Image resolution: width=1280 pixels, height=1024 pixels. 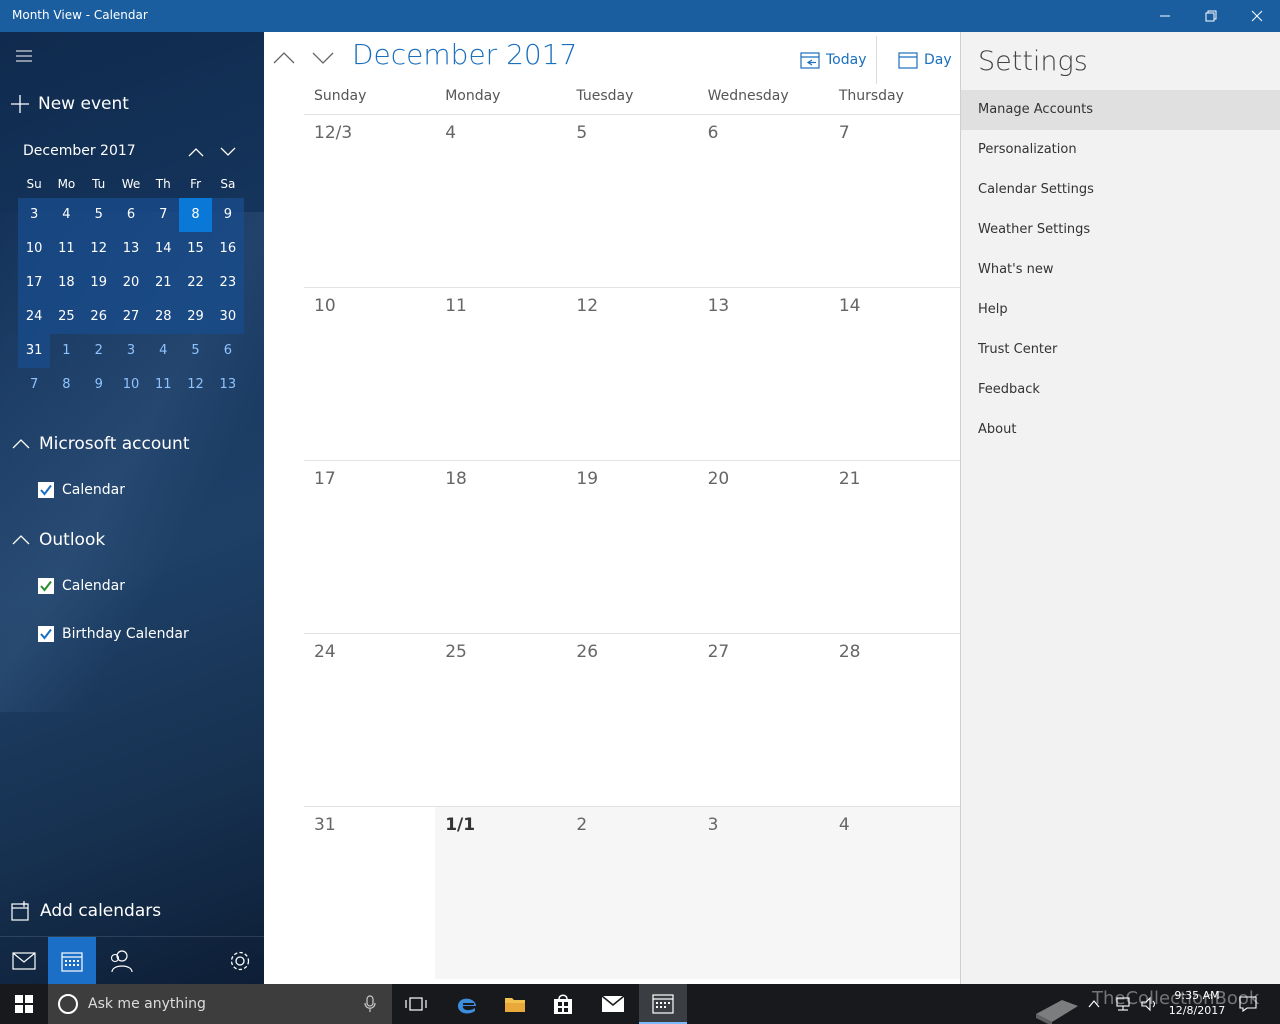 What do you see at coordinates (763, 547) in the screenshot?
I see `day-cell: 20` at bounding box center [763, 547].